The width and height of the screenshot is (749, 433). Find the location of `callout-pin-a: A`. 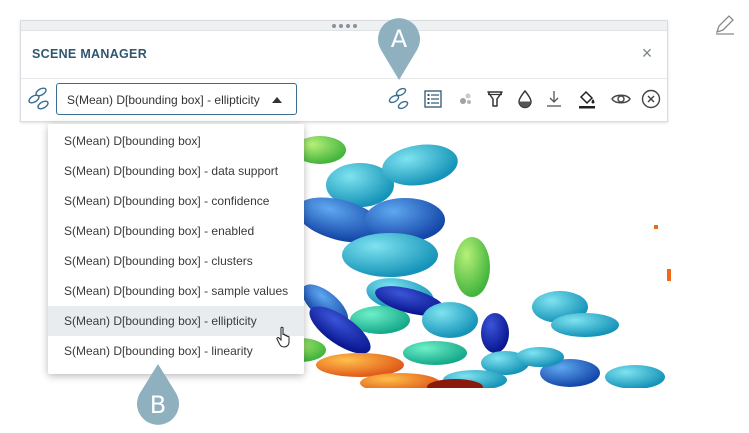

callout-pin-a: A is located at coordinates (399, 48).